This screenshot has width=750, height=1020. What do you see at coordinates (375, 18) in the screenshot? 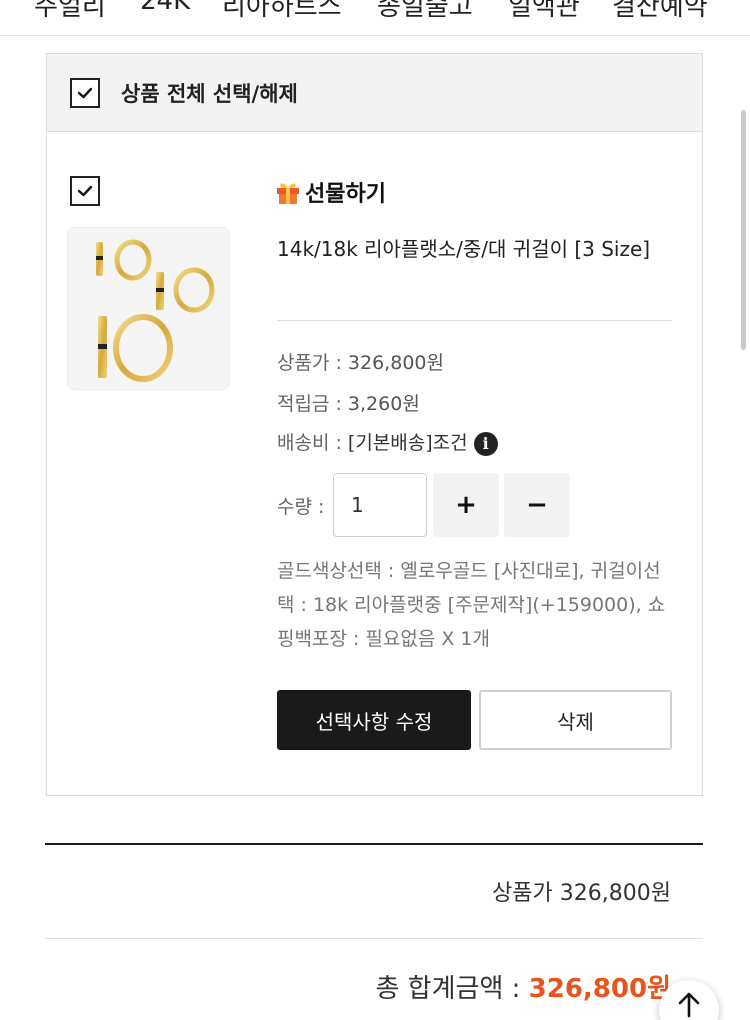
I see `top-nav: 주얼리 24K 리아하트스 종일술고 일액관 결산예약` at bounding box center [375, 18].